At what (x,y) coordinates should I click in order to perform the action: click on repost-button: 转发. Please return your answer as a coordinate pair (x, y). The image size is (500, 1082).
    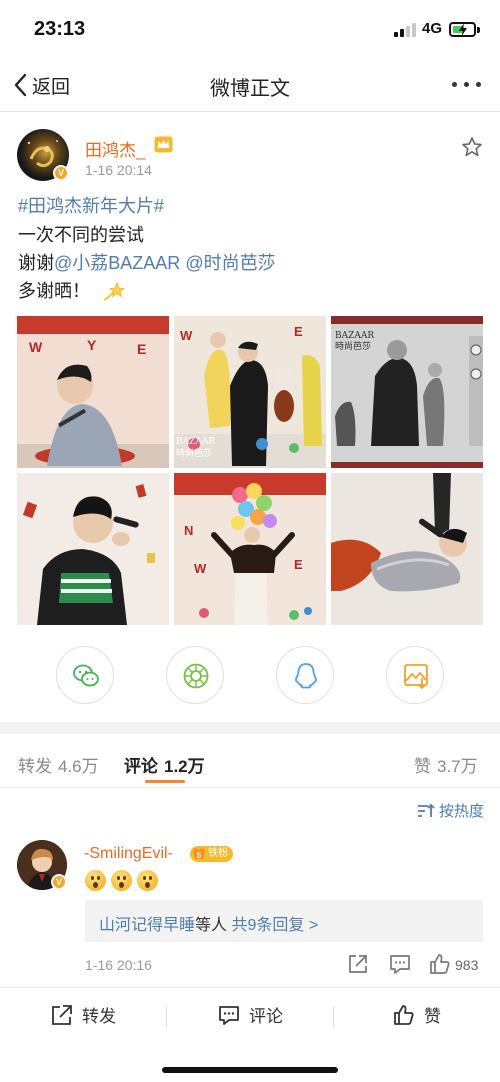
    Looking at the image, I should click on (83, 1014).